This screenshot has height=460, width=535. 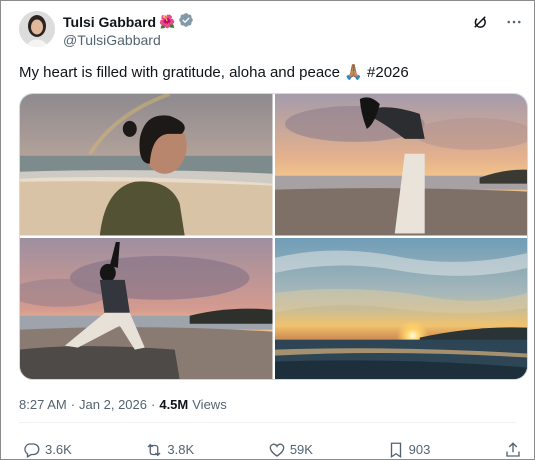 I want to click on post-meta: 8:27 AM · Jan 2, 2026 · 4.5M Views, so click(x=123, y=405).